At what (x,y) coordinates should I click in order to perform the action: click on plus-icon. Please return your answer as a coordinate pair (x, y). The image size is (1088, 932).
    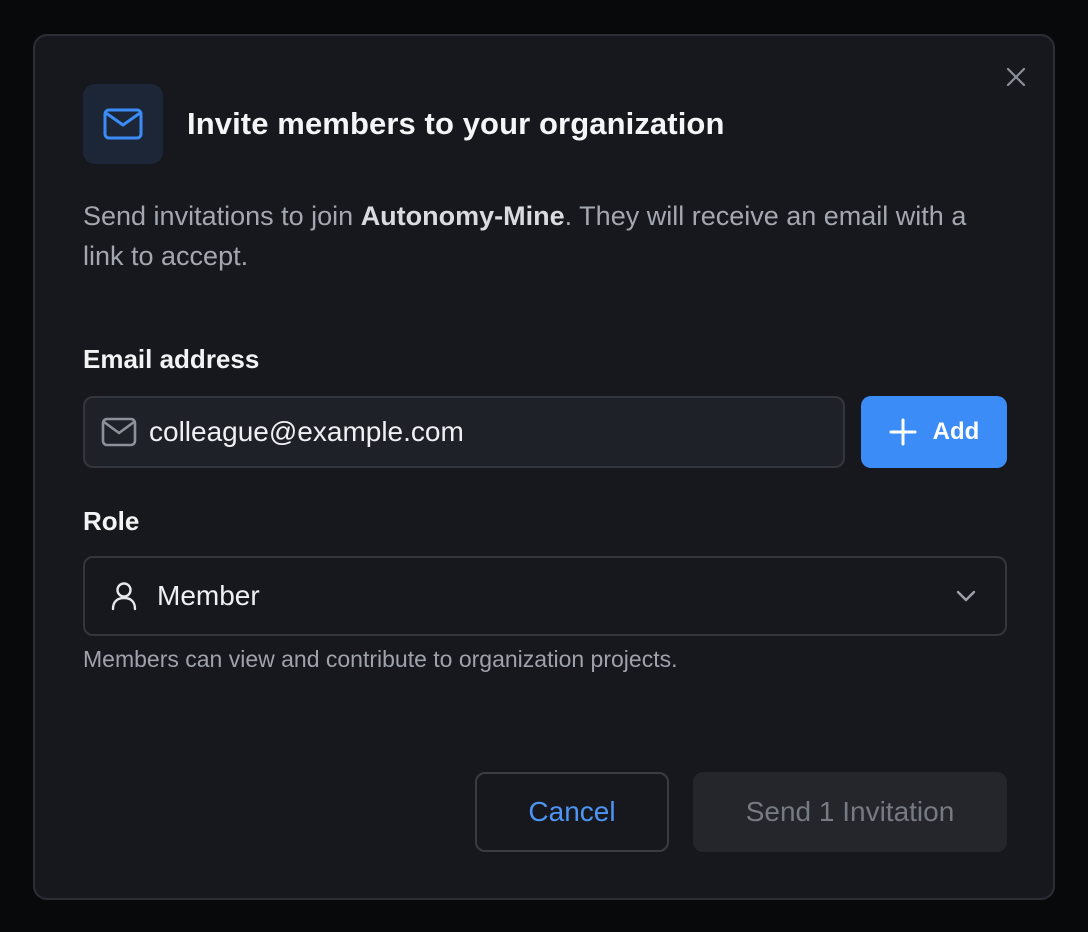
    Looking at the image, I should click on (903, 432).